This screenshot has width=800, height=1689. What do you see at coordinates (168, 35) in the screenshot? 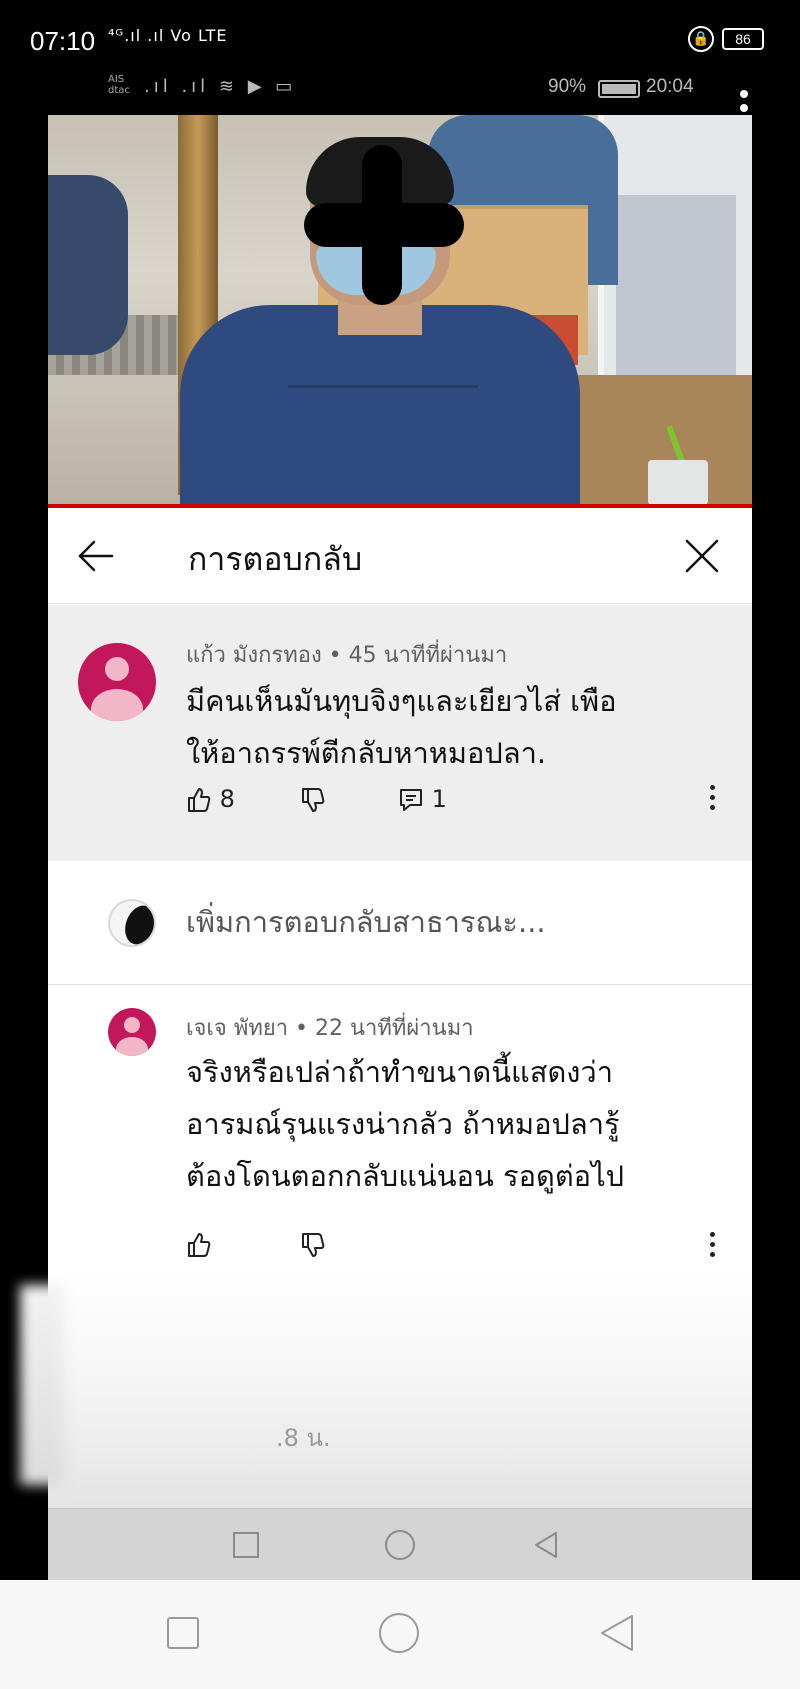
I see `signal-icon: ⁴ᴳ.ıl .ıl Vo LTE` at bounding box center [168, 35].